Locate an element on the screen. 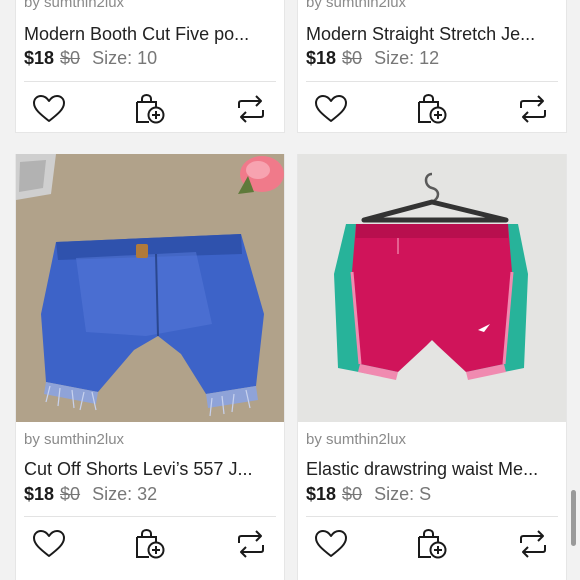  size-label: Size: 12 is located at coordinates (407, 58).